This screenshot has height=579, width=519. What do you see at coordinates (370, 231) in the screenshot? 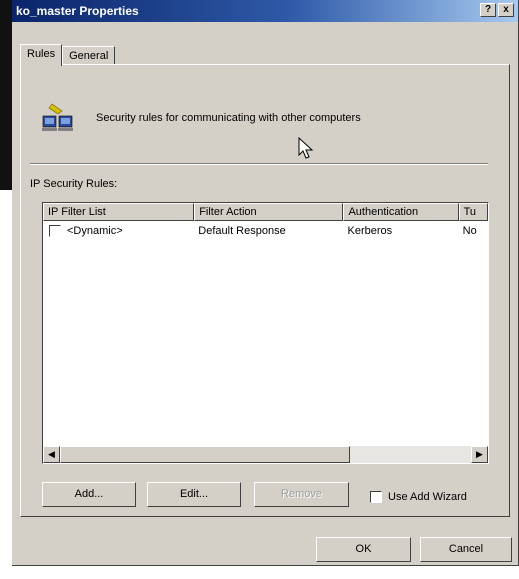
I see `cell-authentication: Kerberos` at bounding box center [370, 231].